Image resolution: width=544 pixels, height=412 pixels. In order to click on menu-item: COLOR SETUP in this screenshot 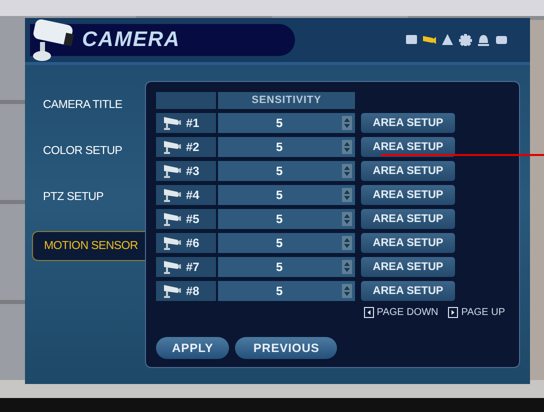, I will do `click(91, 151)`.